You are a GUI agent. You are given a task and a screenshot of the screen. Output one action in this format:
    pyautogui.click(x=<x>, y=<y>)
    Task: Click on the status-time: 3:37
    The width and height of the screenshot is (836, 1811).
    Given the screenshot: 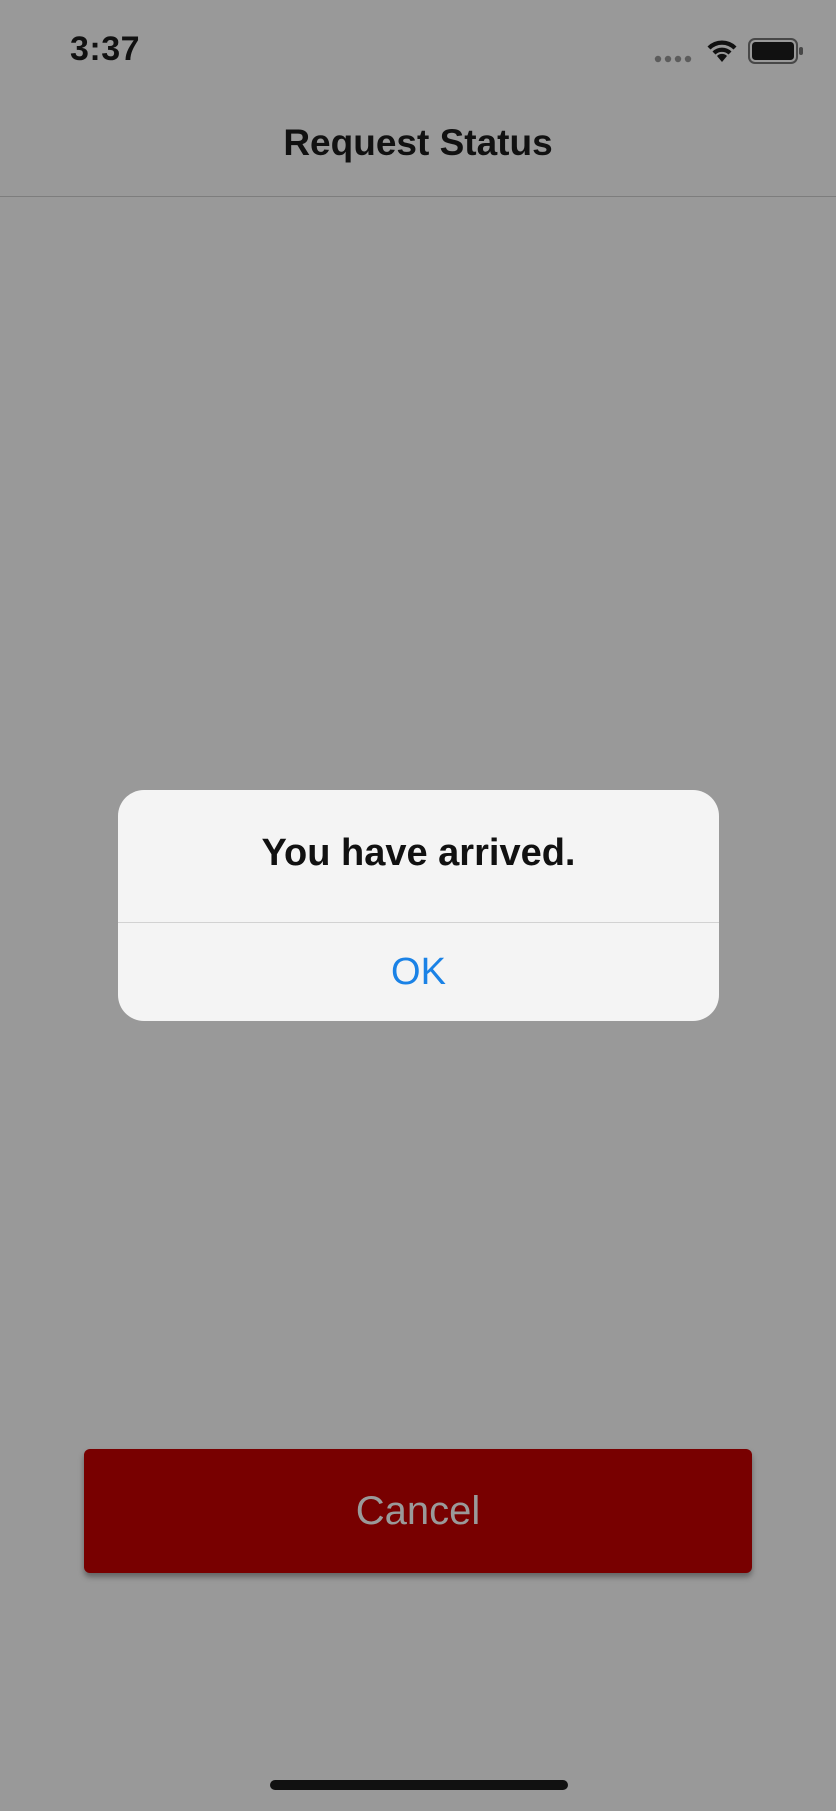 What is the action you would take?
    pyautogui.click(x=105, y=49)
    